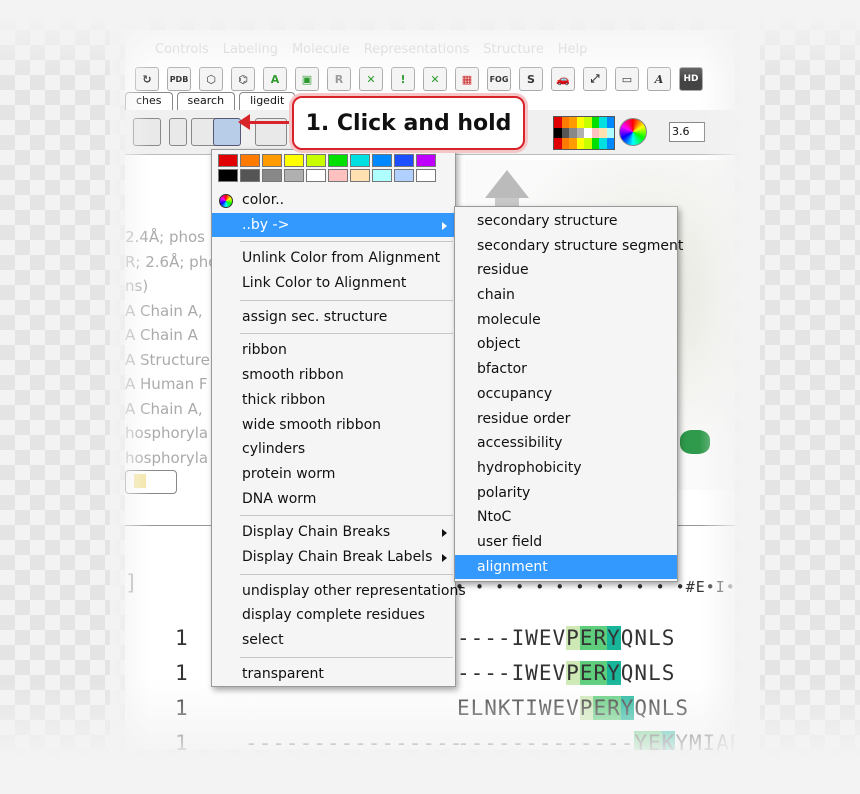 The height and width of the screenshot is (794, 860). What do you see at coordinates (566, 344) in the screenshot?
I see `submenu-item-object: object` at bounding box center [566, 344].